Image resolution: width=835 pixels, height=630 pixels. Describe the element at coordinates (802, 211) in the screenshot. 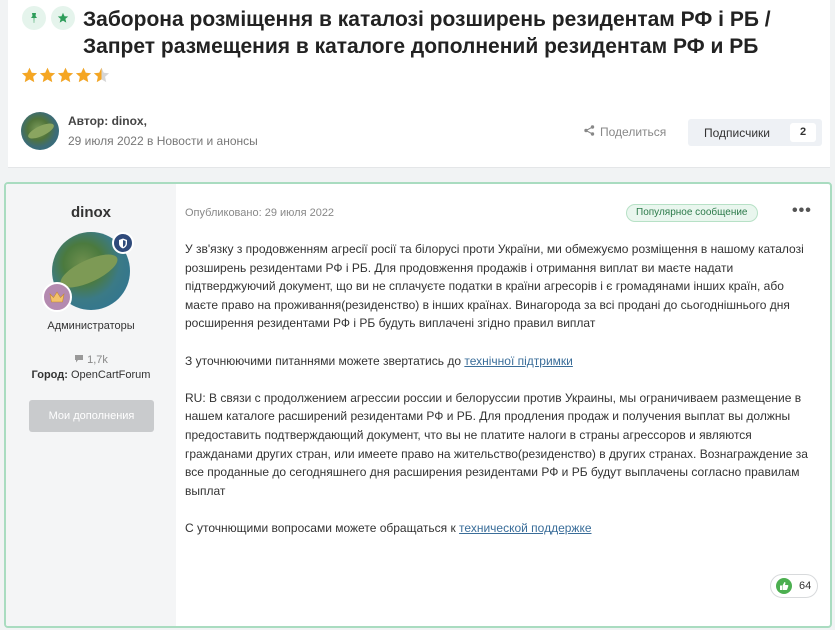

I see `ellipsis-icon: •••` at that location.